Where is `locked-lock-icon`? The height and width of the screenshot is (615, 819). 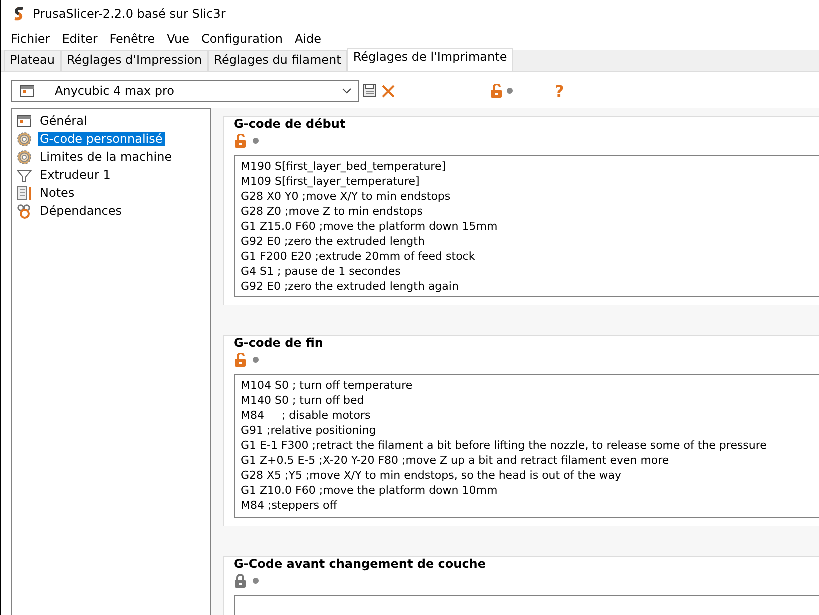
locked-lock-icon is located at coordinates (240, 581).